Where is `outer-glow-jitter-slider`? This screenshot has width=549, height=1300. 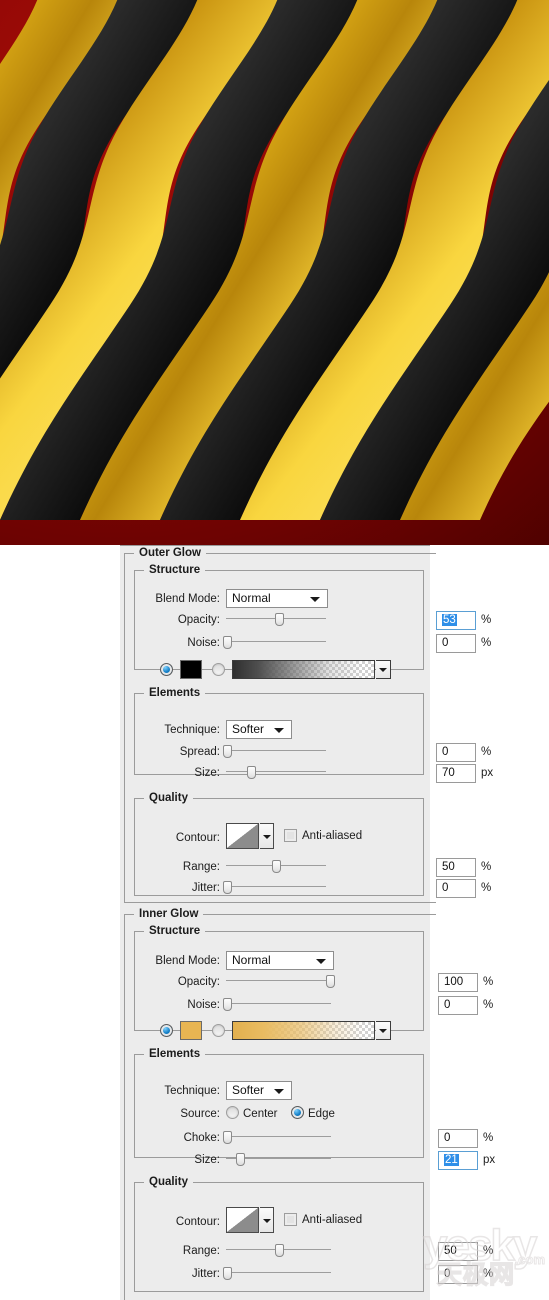 outer-glow-jitter-slider is located at coordinates (274, 887).